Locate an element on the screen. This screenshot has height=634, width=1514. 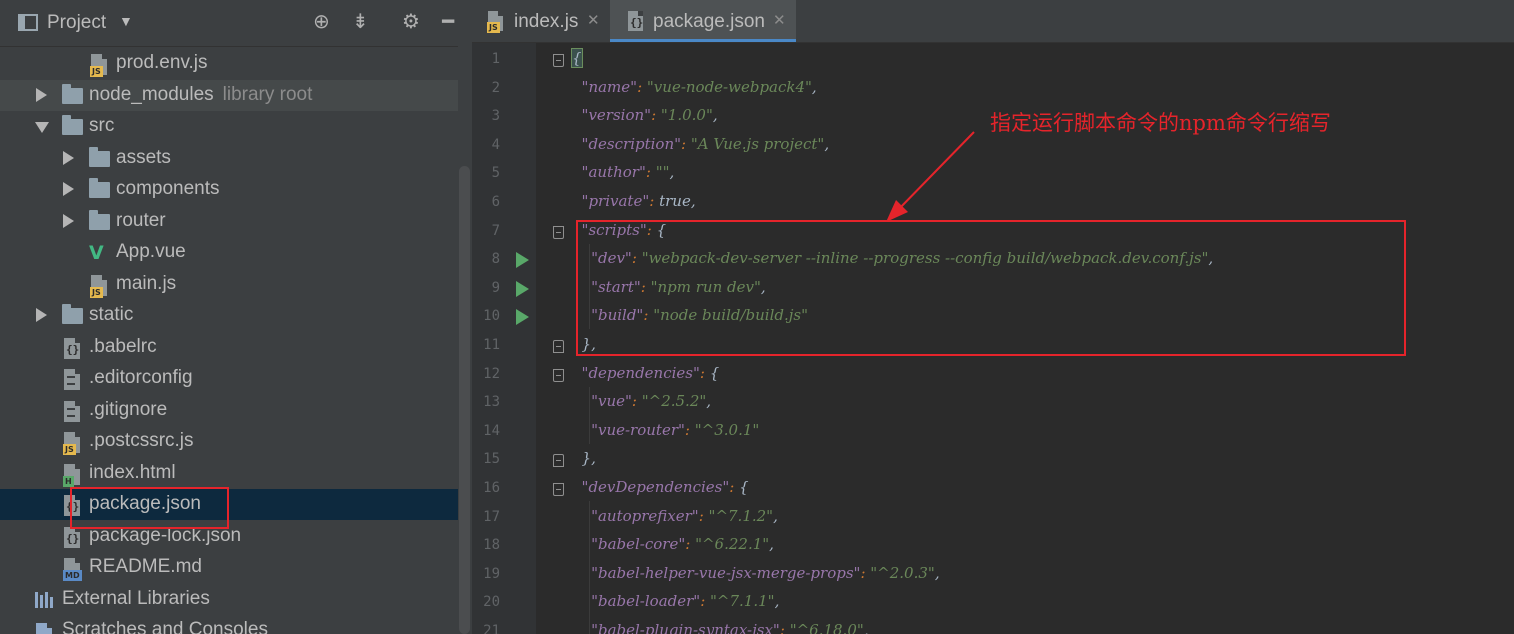
tree-item-assets: assets is located at coordinates (229, 158).